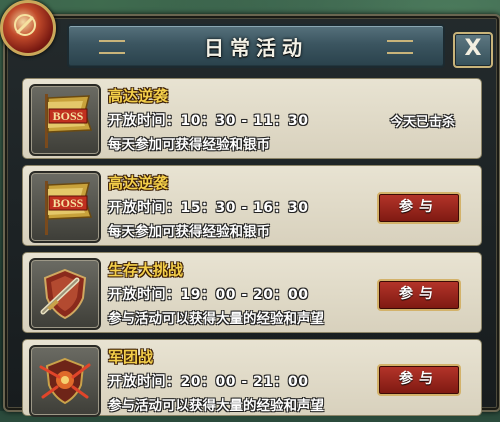 The image size is (500, 422). I want to click on game-emblem-icon, so click(28, 28).